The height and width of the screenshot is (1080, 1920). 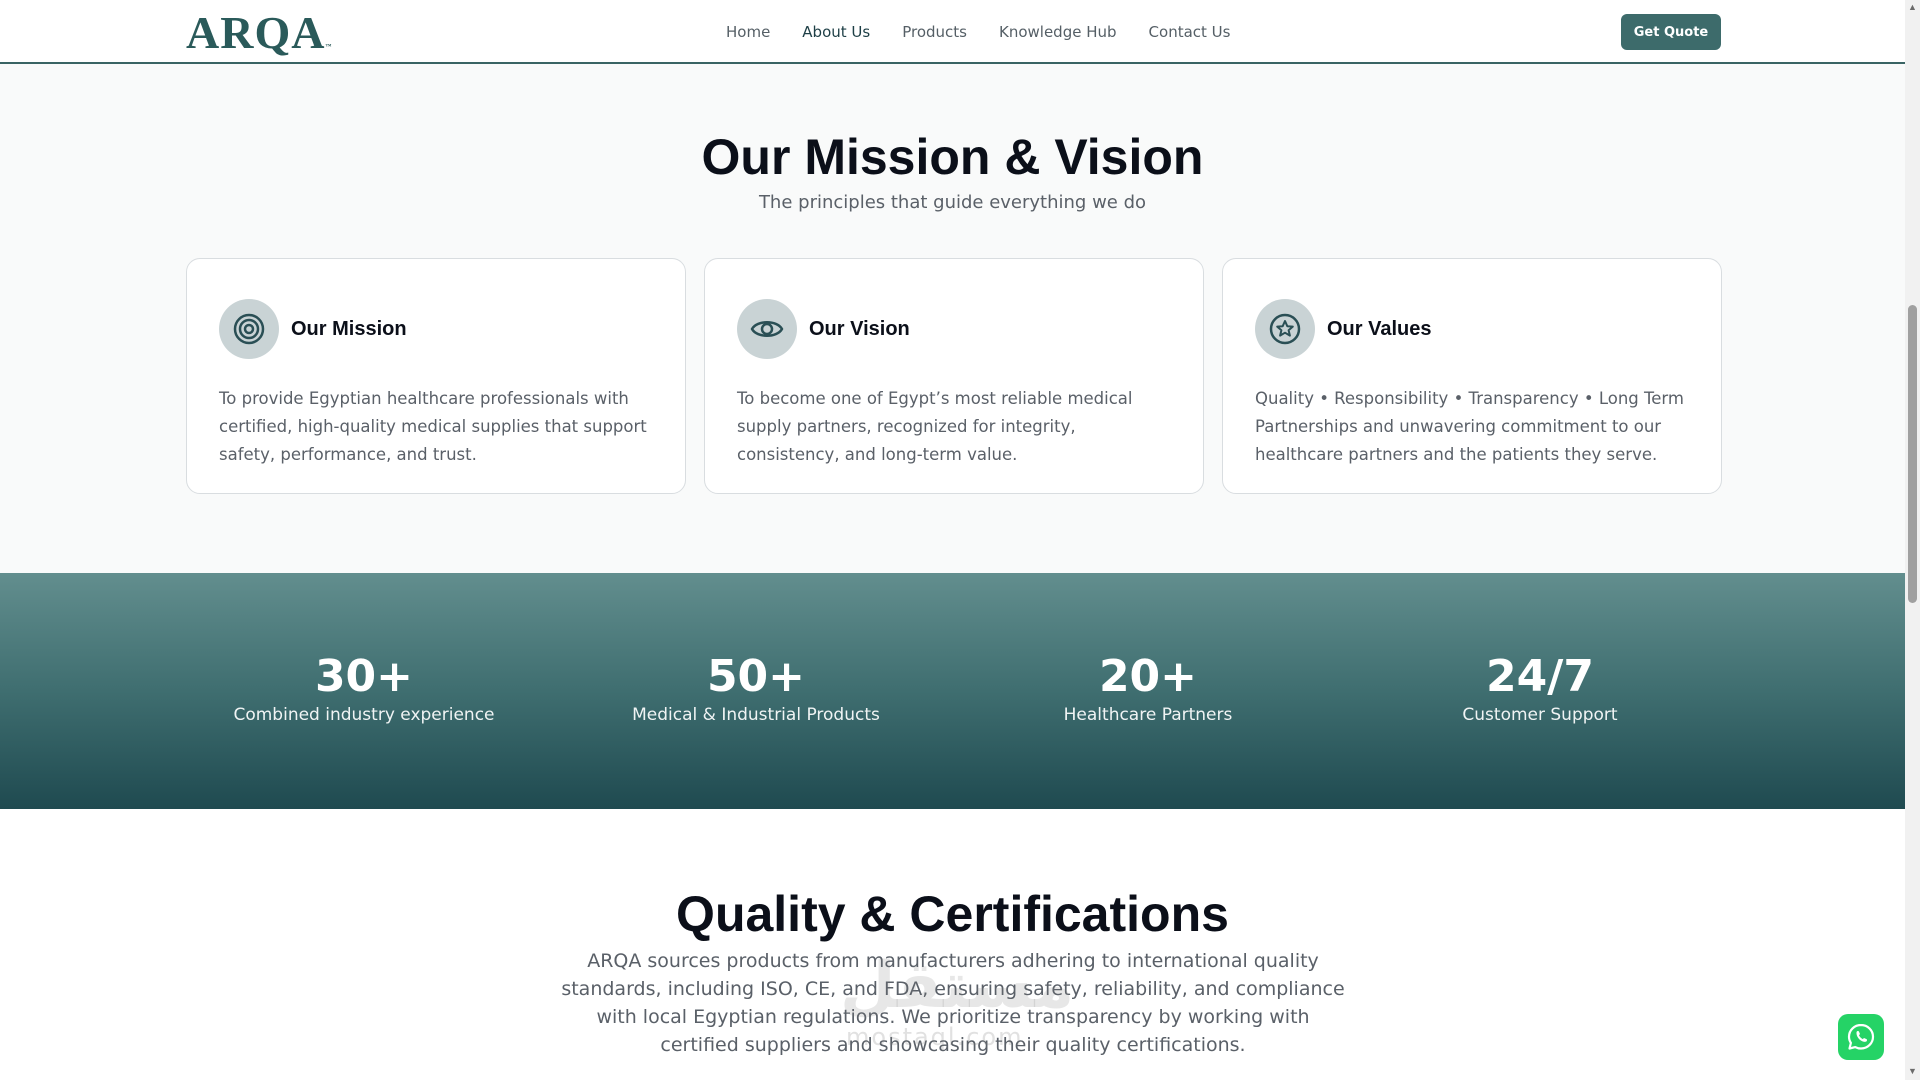 I want to click on whatsapp-icon, so click(x=1861, y=1036).